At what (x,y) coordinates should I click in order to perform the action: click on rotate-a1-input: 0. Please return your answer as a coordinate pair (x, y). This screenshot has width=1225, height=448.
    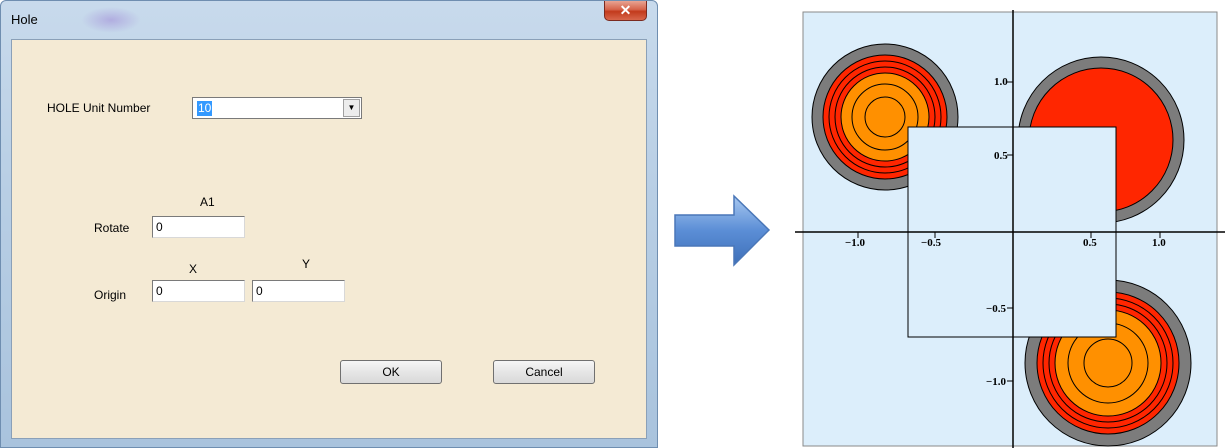
    Looking at the image, I should click on (198, 227).